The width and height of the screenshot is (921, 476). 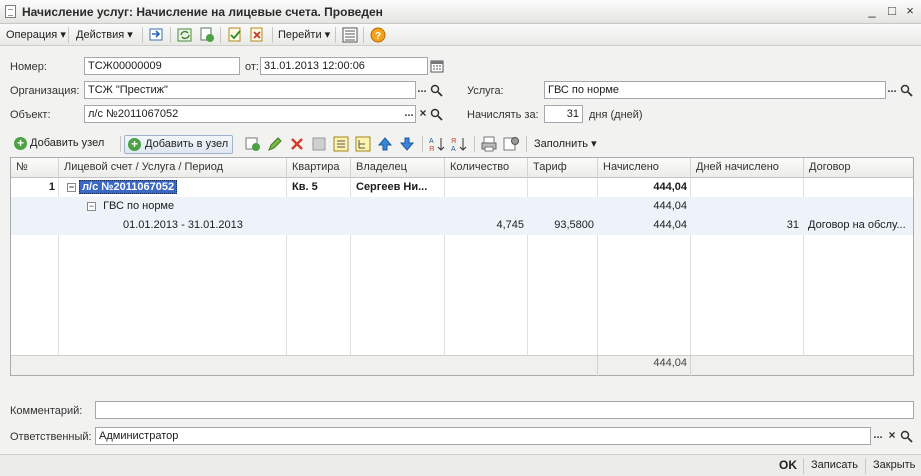 What do you see at coordinates (892, 12) in the screenshot?
I see `maximize-button: □` at bounding box center [892, 12].